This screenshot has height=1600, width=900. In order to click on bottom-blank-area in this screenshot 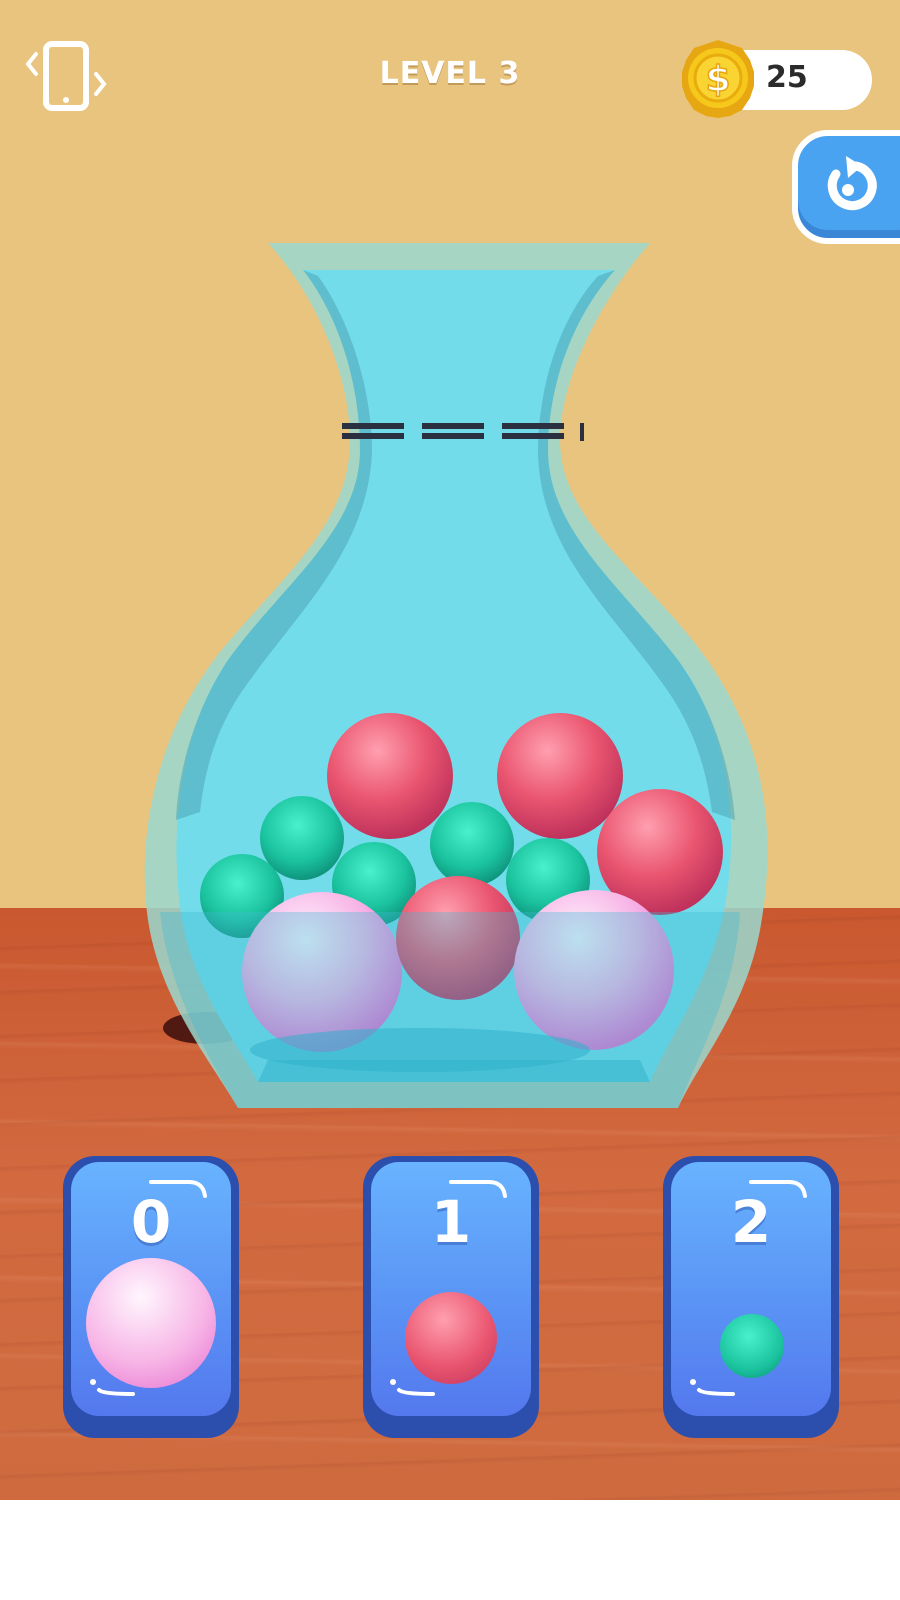, I will do `click(450, 1550)`.